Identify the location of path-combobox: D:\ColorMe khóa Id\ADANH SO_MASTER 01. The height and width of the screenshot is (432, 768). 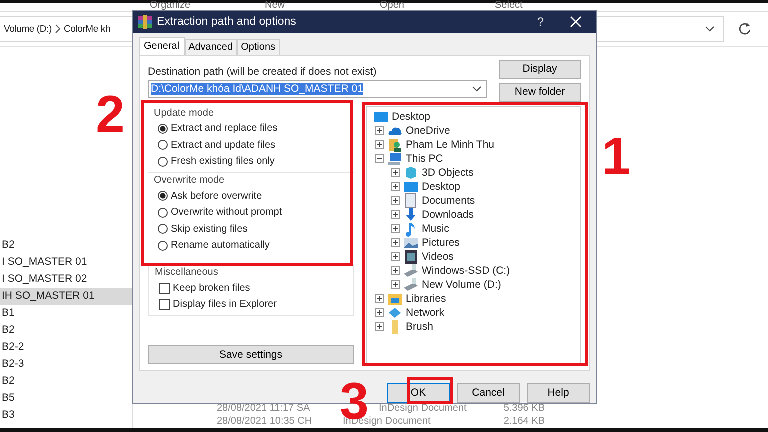
(317, 89).